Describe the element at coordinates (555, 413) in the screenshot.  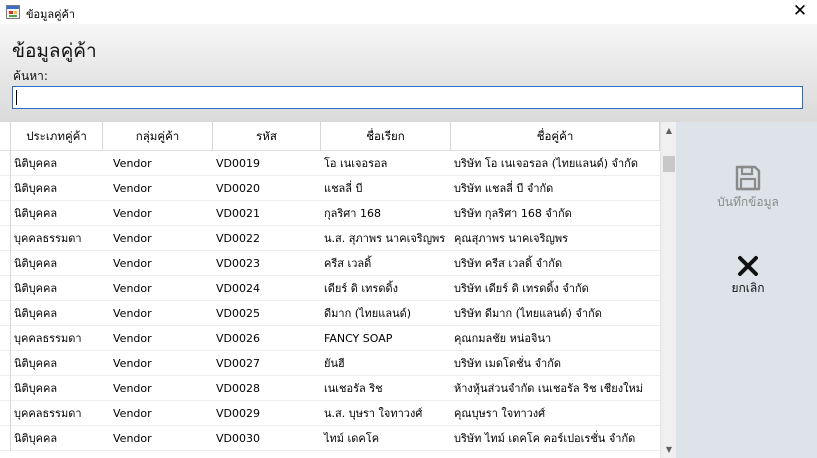
I see `cell-partner-name: คุณบุษรา ใจทาวงศ์` at that location.